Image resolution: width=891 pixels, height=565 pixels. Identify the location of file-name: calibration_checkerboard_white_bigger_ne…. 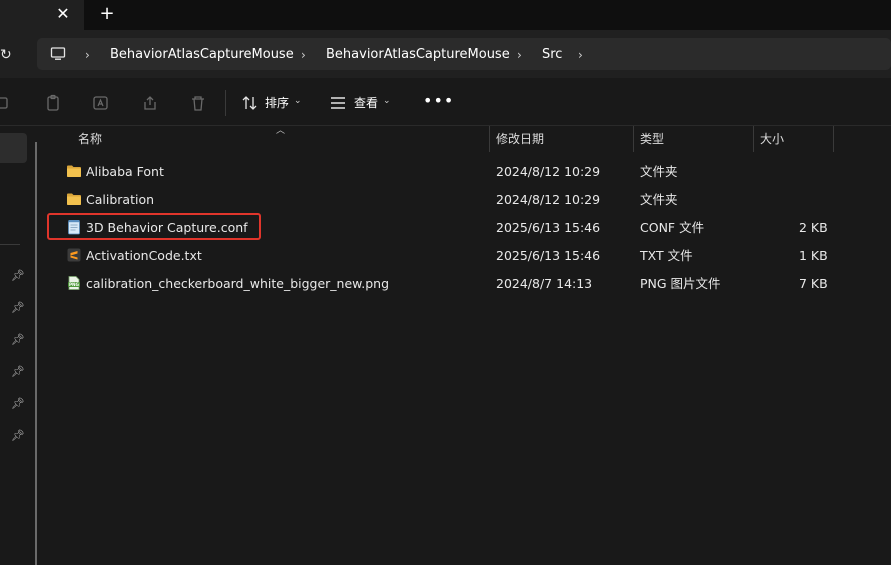
(238, 283).